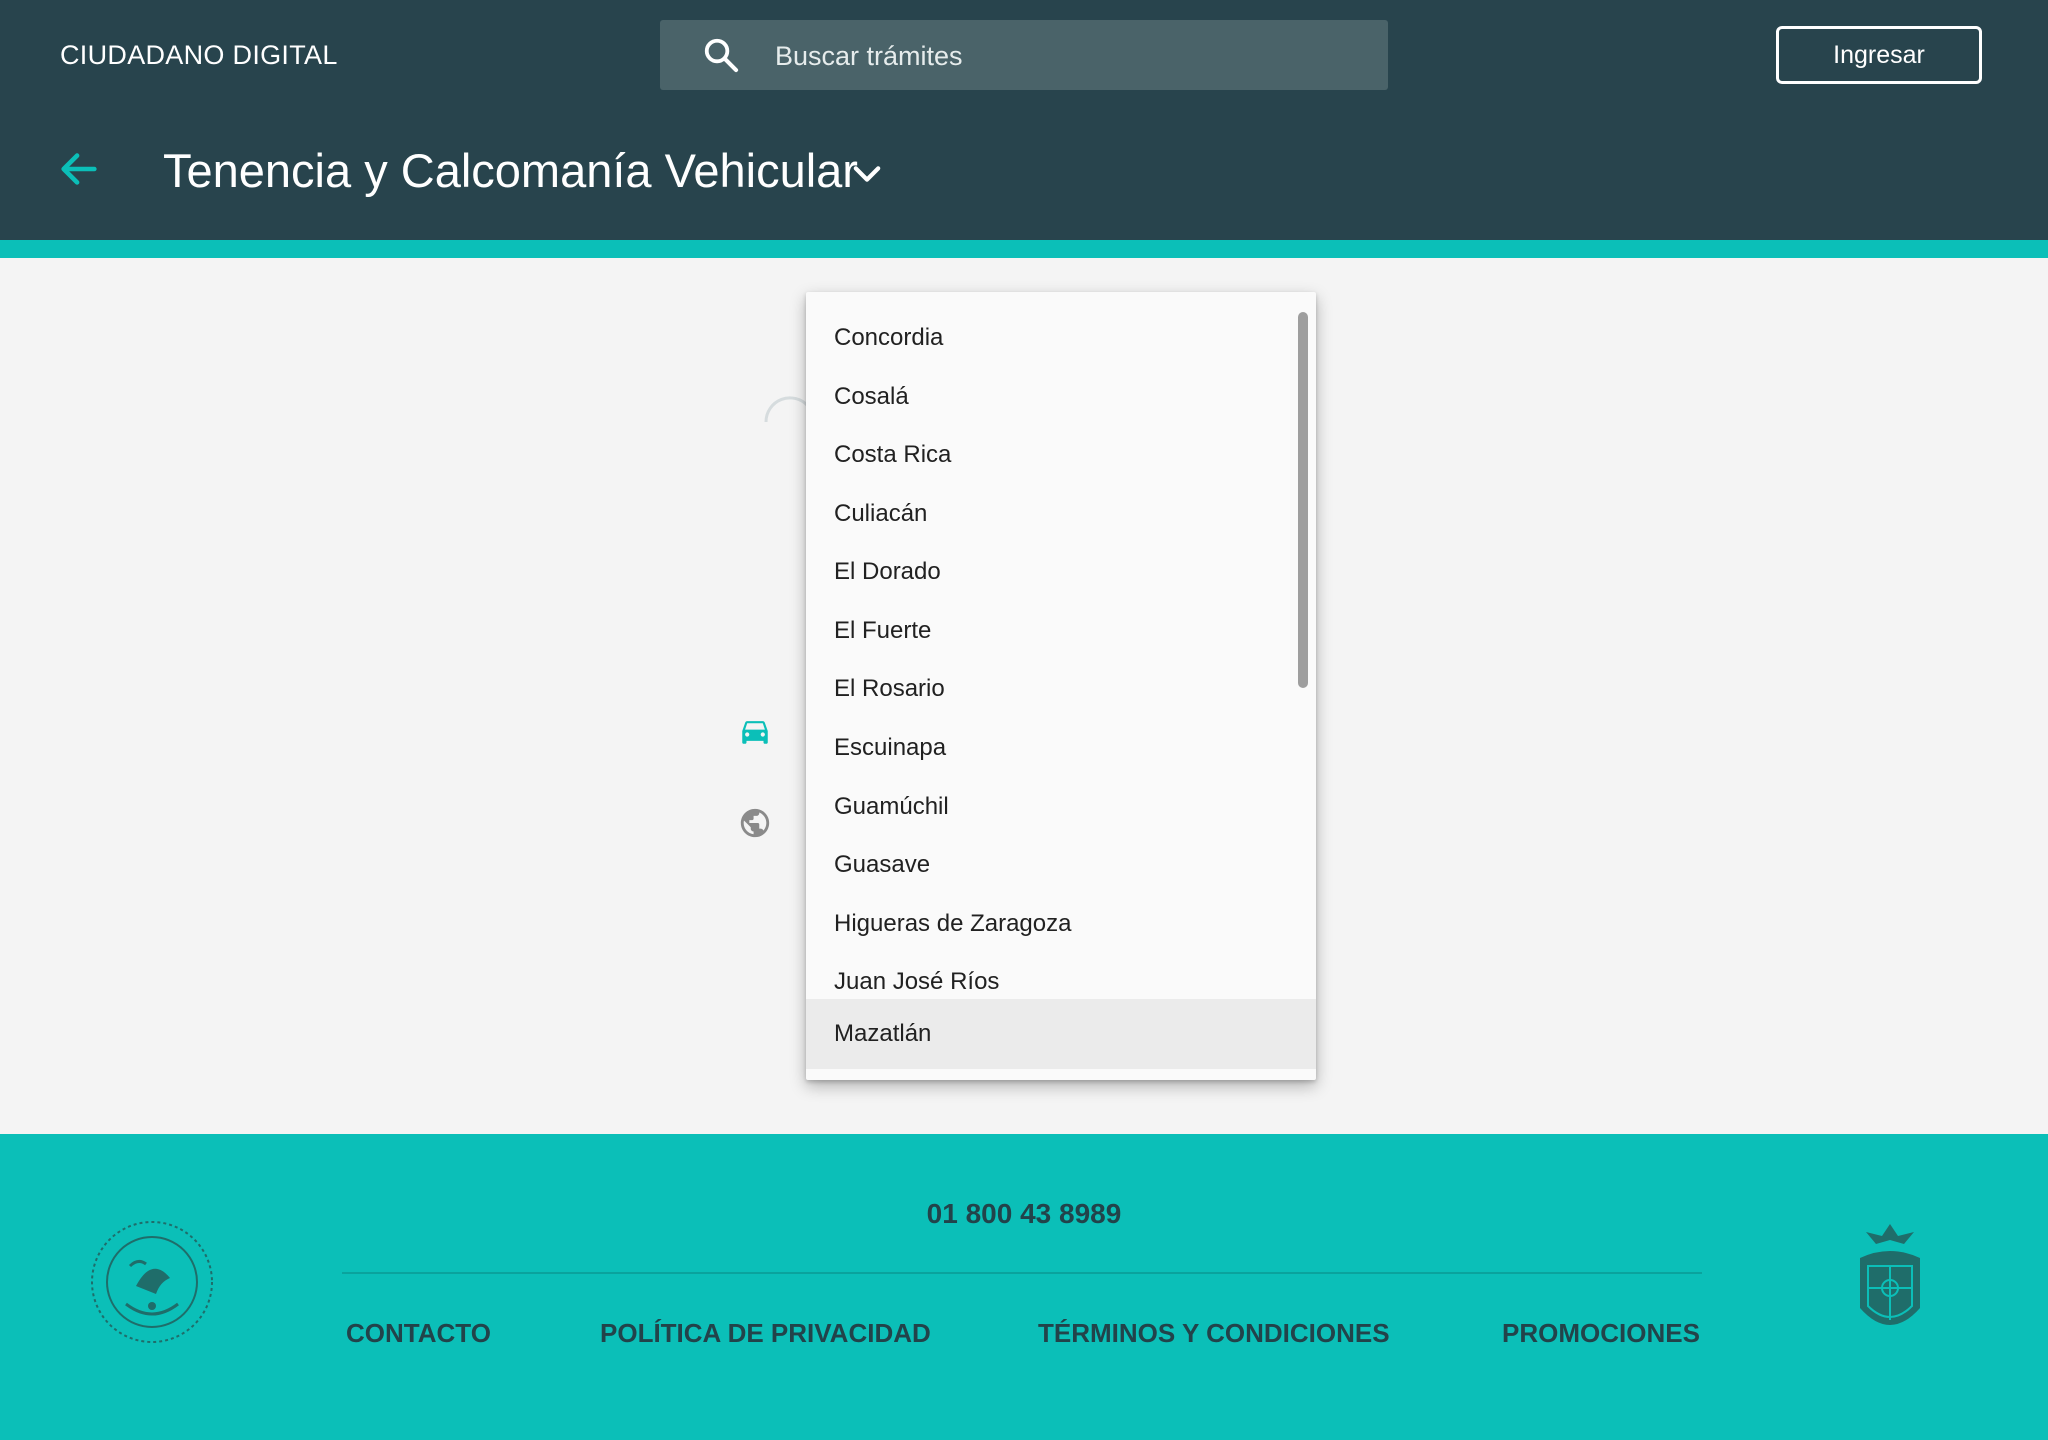  Describe the element at coordinates (1061, 924) in the screenshot. I see `dropdown-option: Higueras de Zaragoza` at that location.